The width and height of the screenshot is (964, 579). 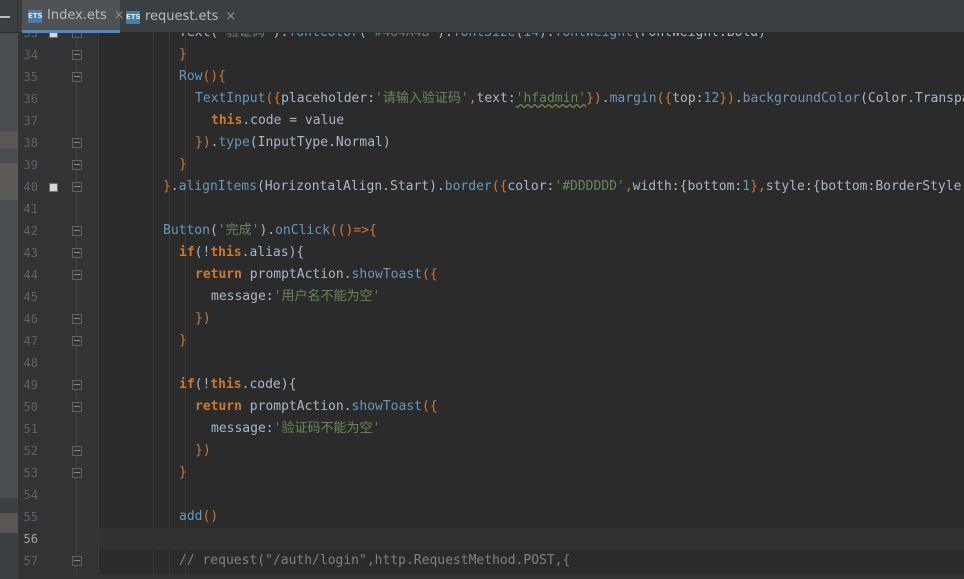 I want to click on line-number: 50, so click(x=30, y=407).